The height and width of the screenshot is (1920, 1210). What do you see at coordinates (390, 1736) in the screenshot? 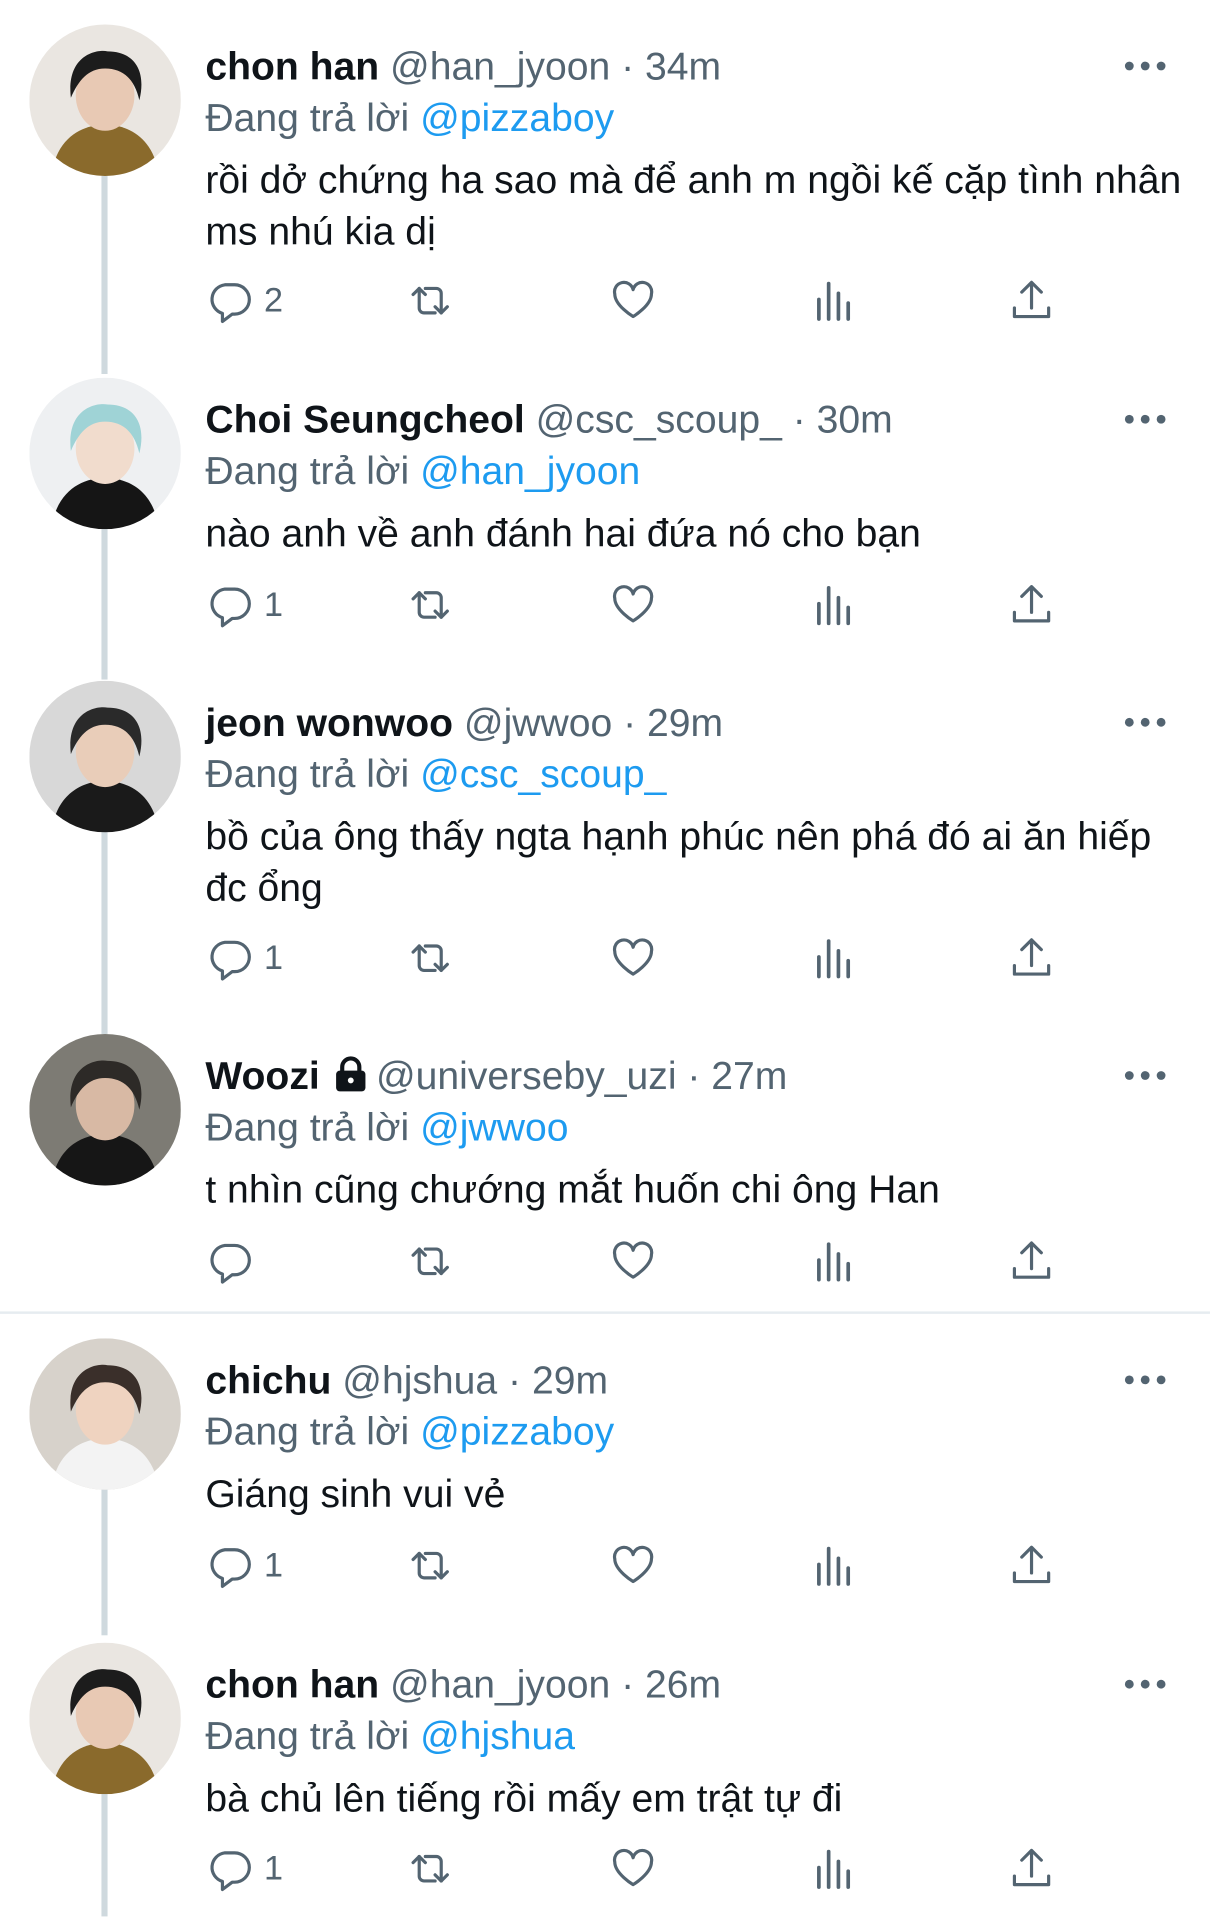
I see `replying-to: Đang trả lời @hjshua` at bounding box center [390, 1736].